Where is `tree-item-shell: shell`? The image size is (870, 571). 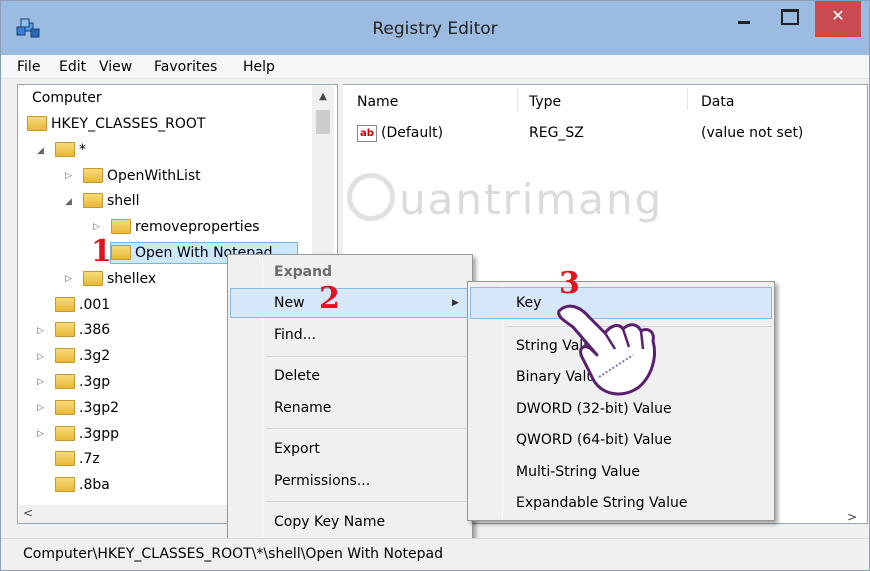 tree-item-shell: shell is located at coordinates (111, 201).